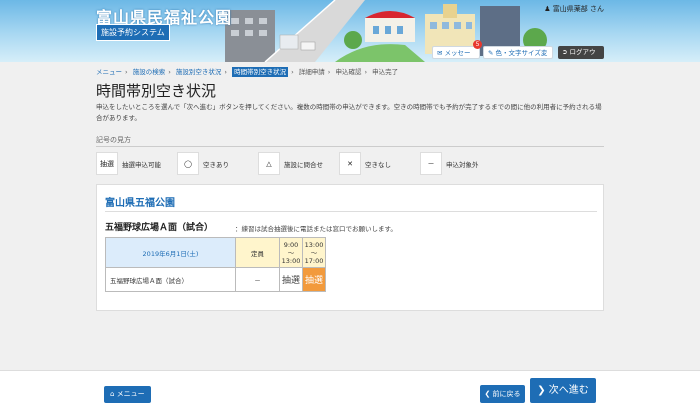  Describe the element at coordinates (314, 252) in the screenshot. I see `time-slot-header: 13:00 ～ 17:00` at that location.